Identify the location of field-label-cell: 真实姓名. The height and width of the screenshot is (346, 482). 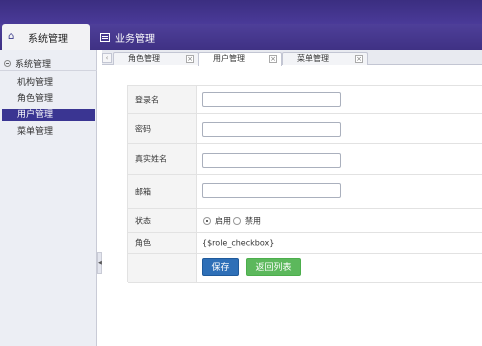
(162, 159).